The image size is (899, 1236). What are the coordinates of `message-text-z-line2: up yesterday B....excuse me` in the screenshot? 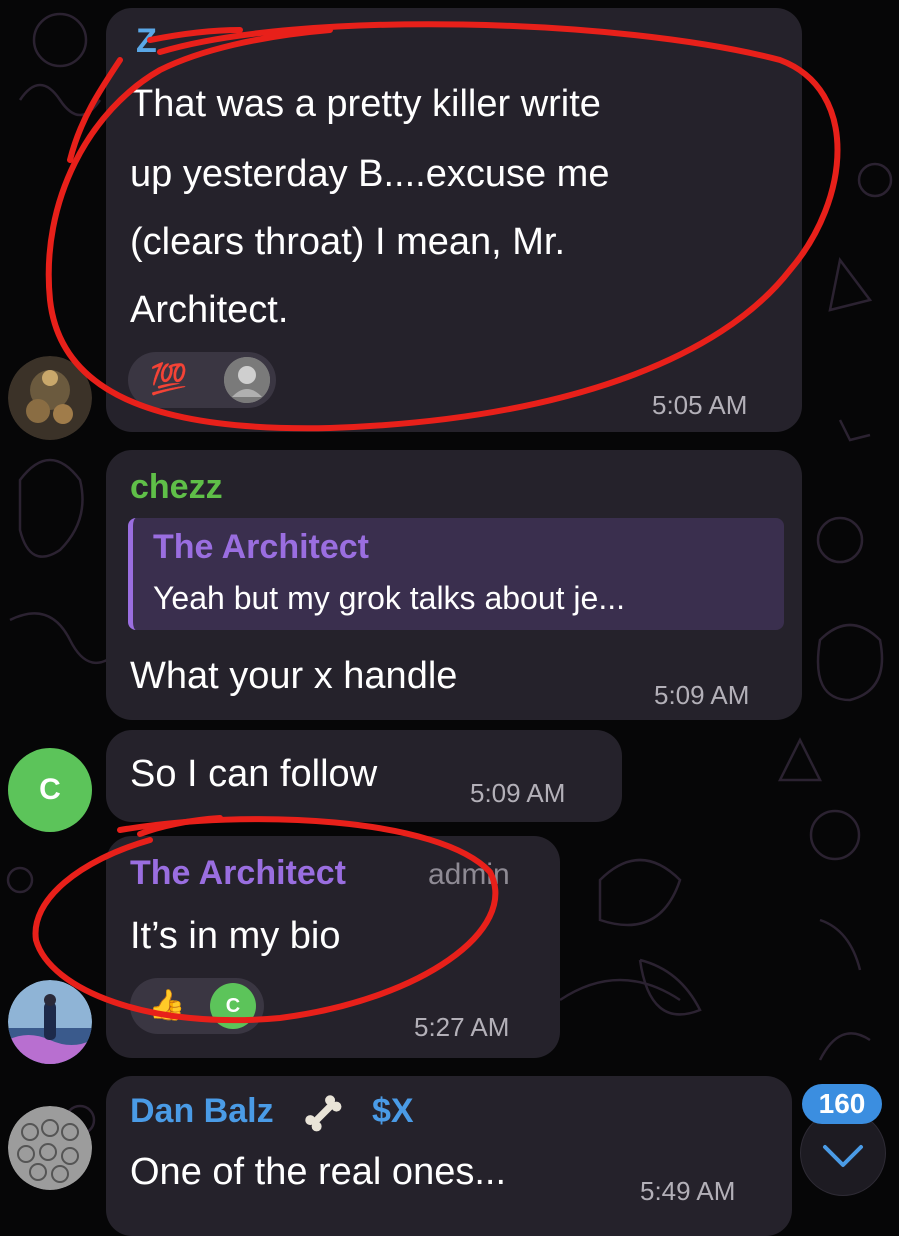 It's located at (370, 174).